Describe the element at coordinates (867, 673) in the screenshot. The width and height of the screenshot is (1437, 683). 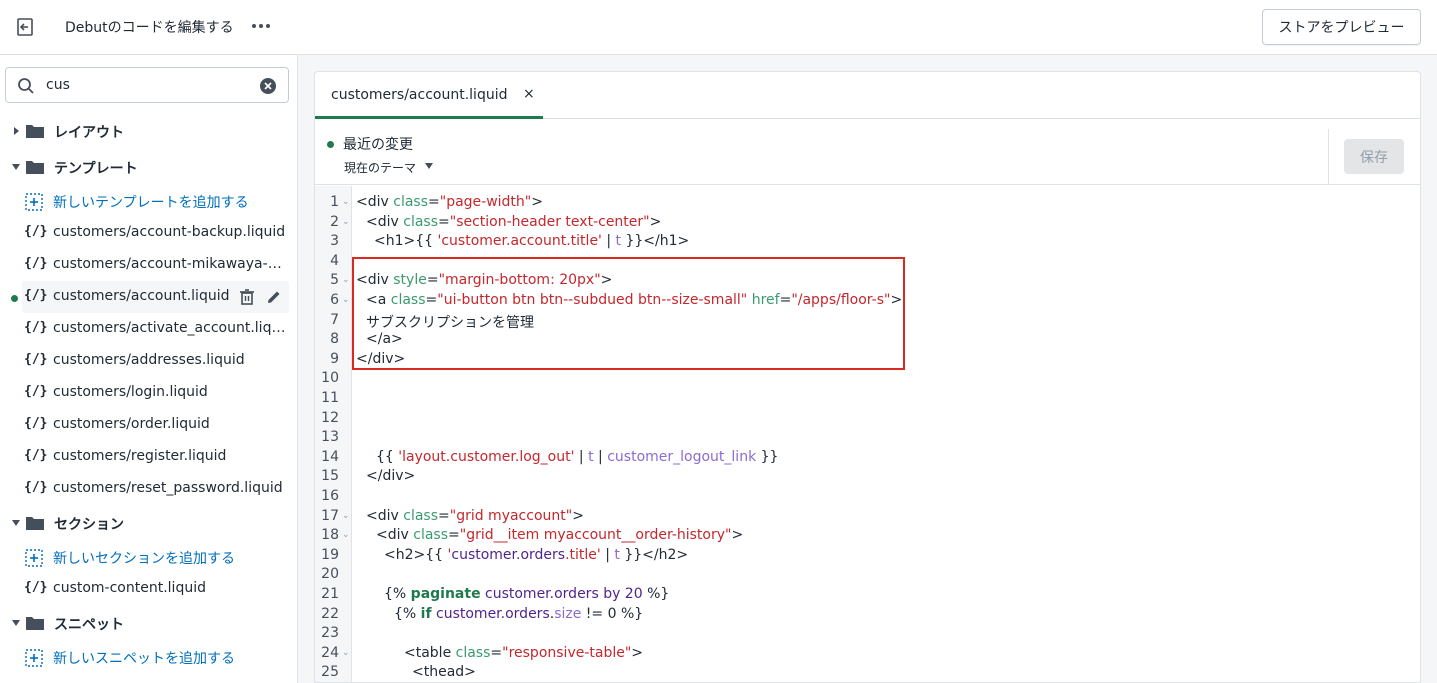
I see `code-line: 25 <thead>` at that location.